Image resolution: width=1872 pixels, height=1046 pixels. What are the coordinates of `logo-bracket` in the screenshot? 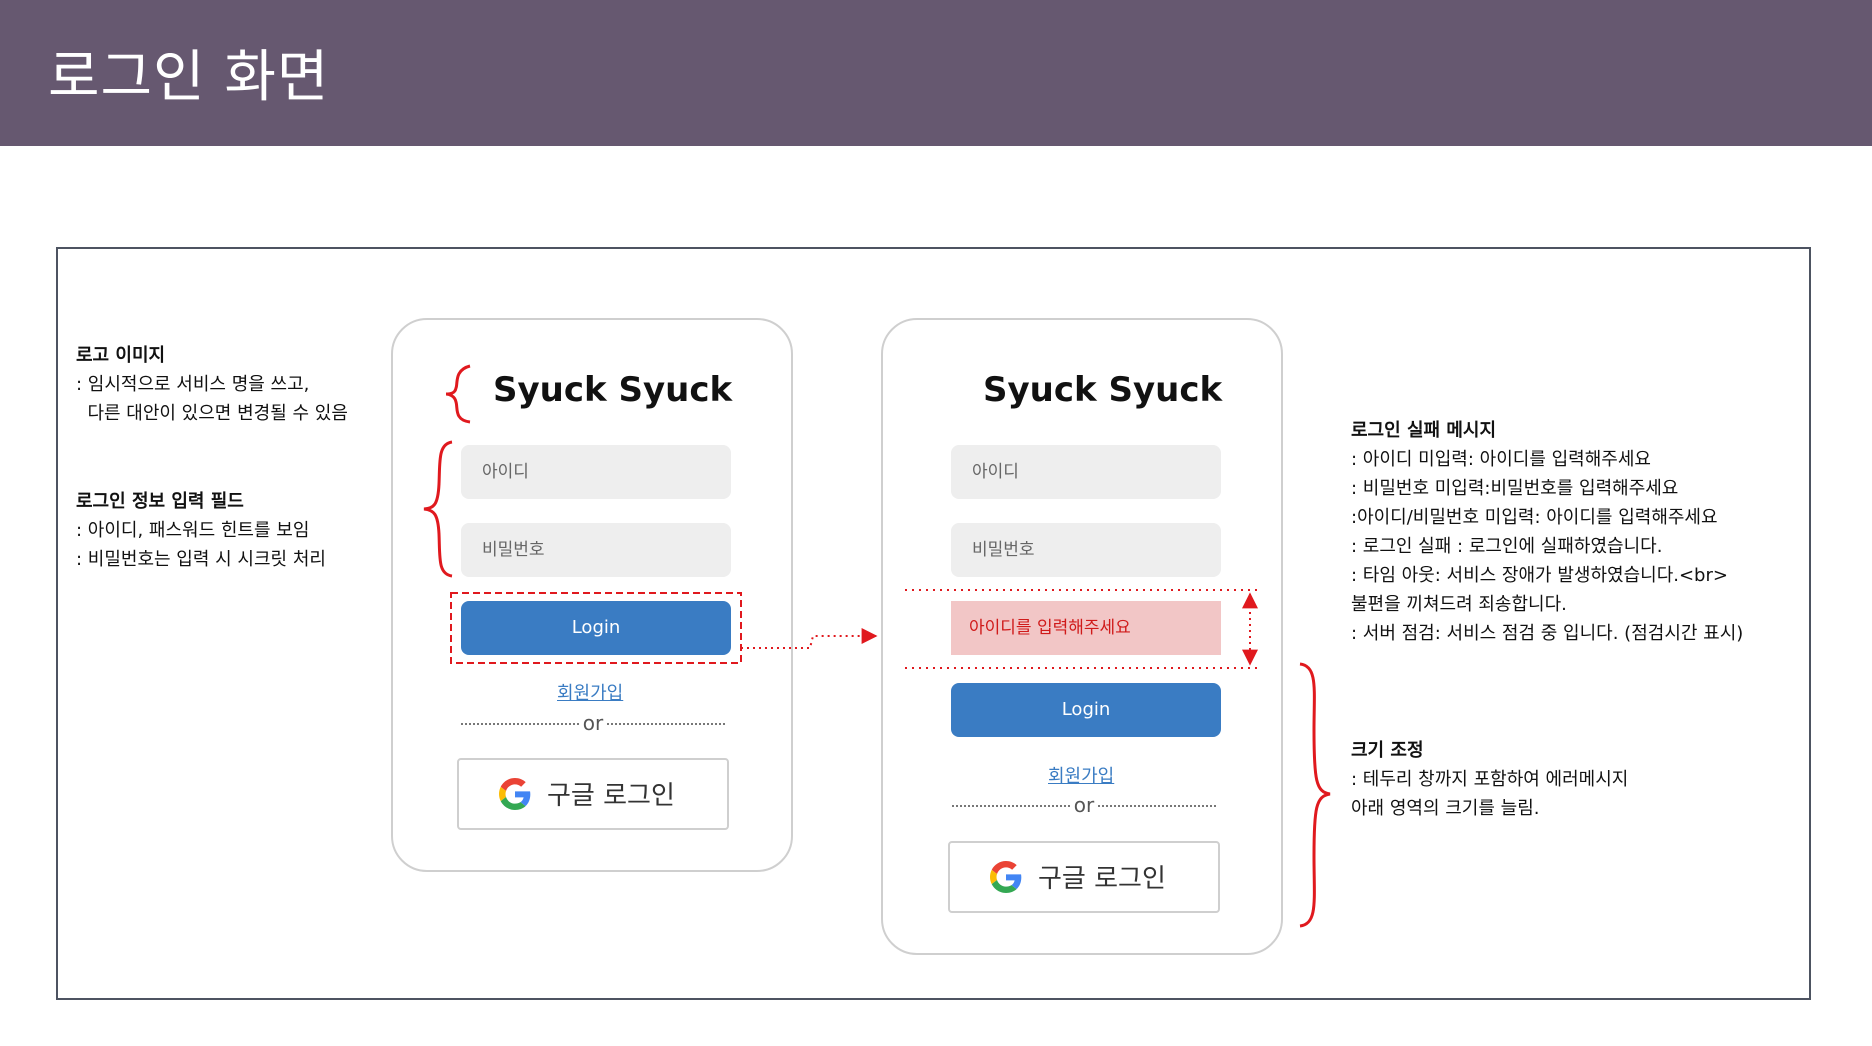 It's located at (458, 394).